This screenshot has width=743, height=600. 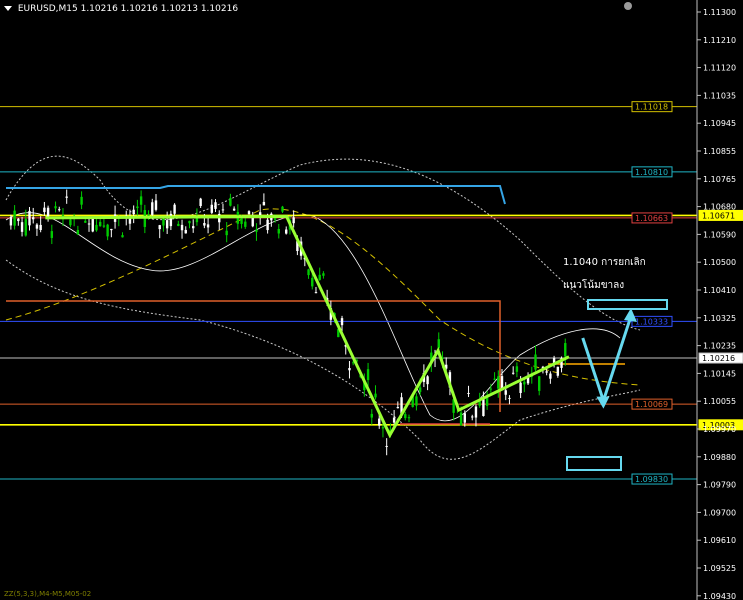 What do you see at coordinates (719, 512) in the screenshot?
I see `y-tick-label: 1.09700` at bounding box center [719, 512].